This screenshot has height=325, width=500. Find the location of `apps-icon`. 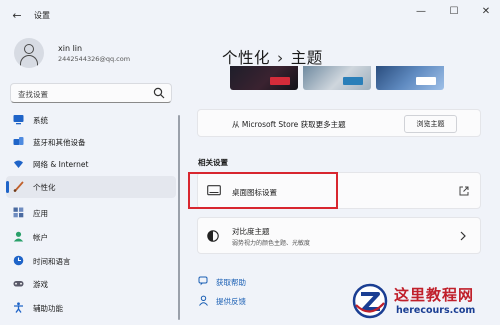

apps-icon is located at coordinates (18, 212).